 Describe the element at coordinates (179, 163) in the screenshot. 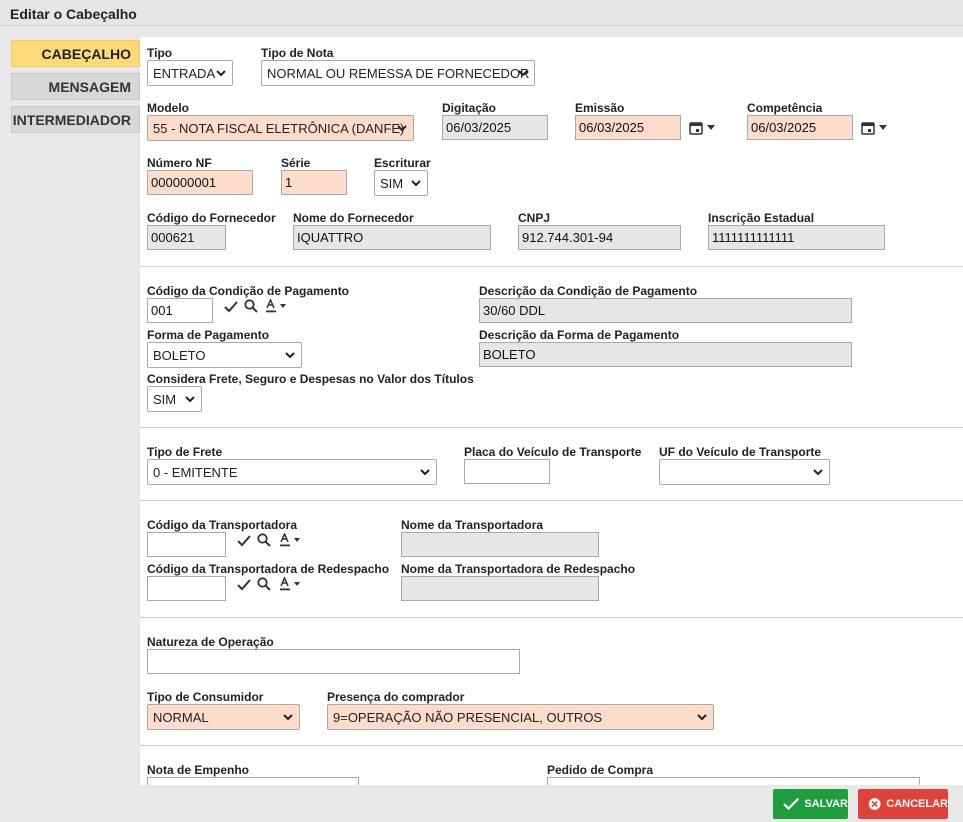

I see `numero-nf-label: Número NF` at that location.